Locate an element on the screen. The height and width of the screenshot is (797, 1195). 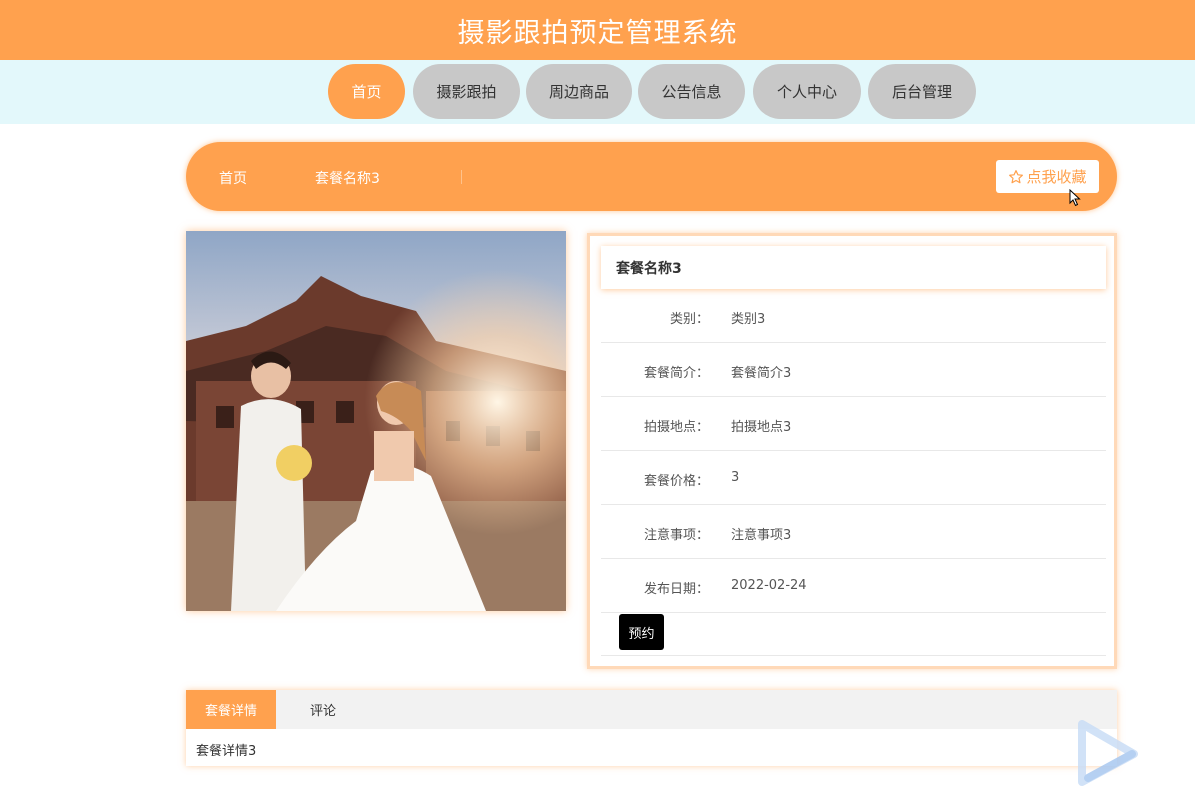
detail-row-value: 套餐简介3 is located at coordinates (761, 373).